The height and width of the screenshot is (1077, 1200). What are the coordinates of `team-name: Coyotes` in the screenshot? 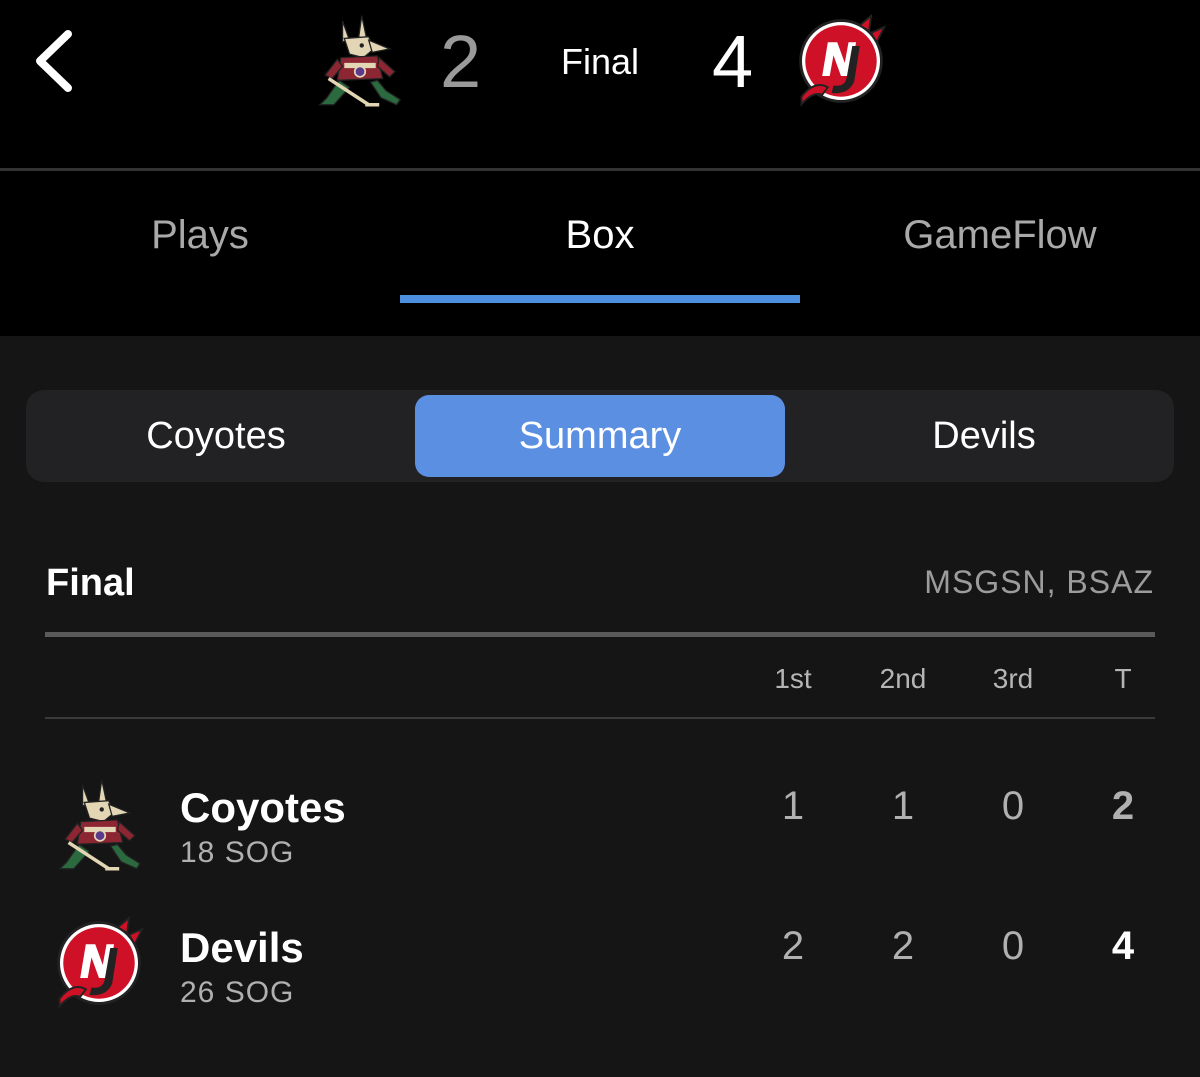 It's located at (263, 807).